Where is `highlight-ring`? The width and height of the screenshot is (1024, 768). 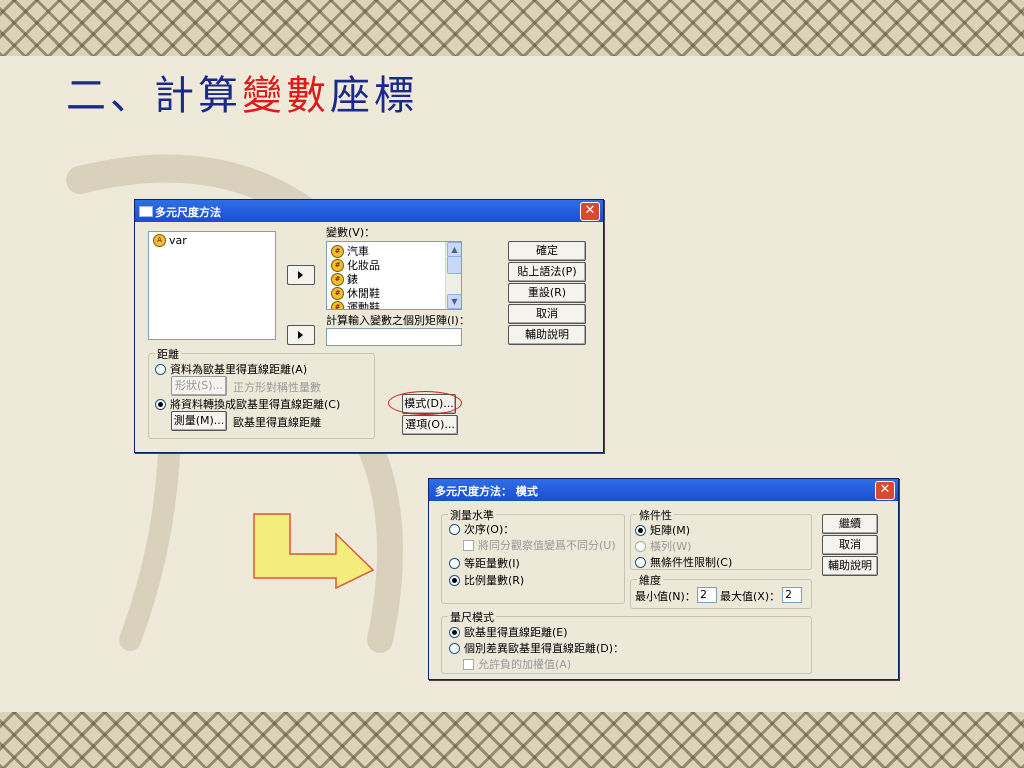 highlight-ring is located at coordinates (425, 403).